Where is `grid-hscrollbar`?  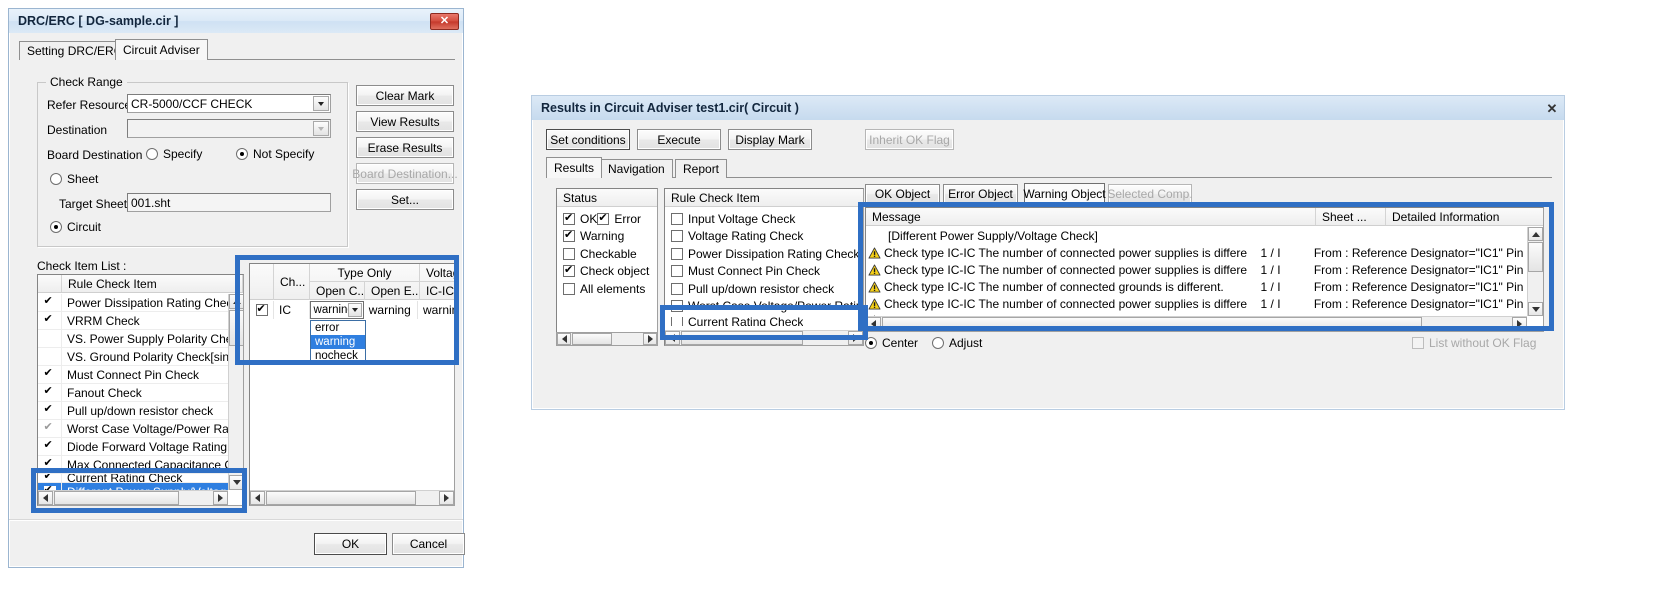 grid-hscrollbar is located at coordinates (352, 497).